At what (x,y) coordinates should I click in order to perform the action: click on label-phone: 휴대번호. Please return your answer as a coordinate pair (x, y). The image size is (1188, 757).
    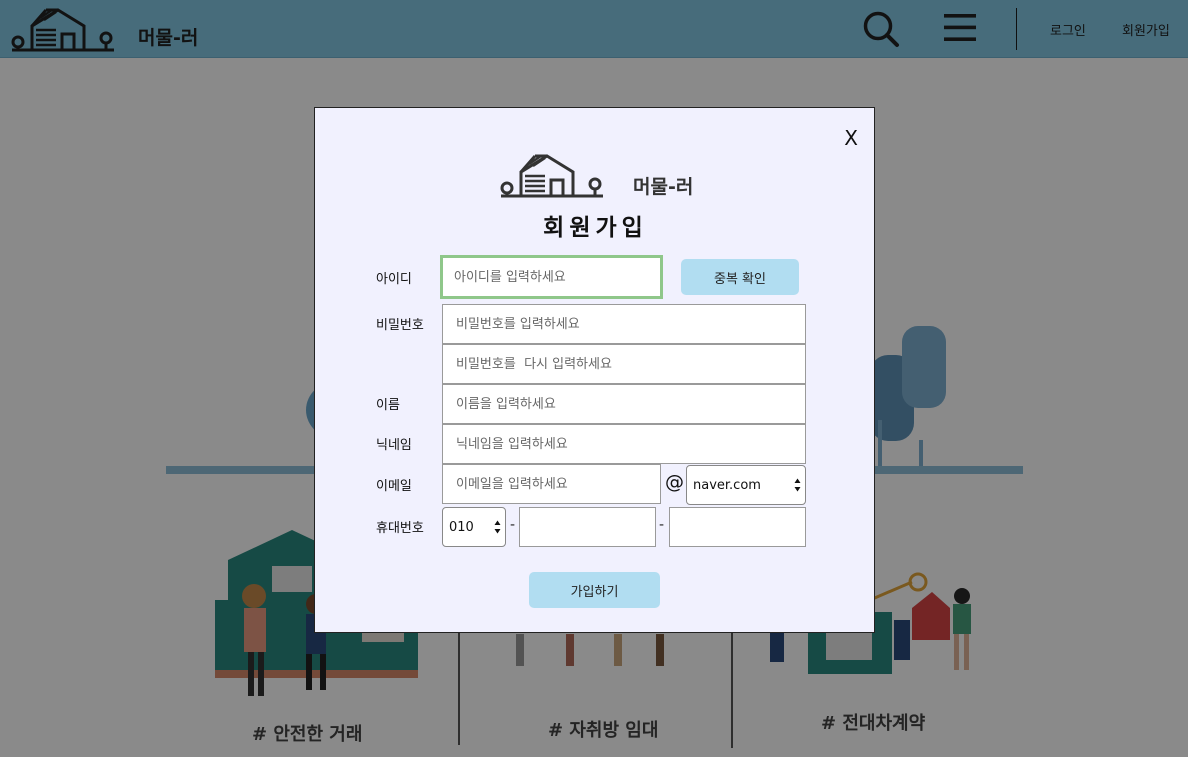
    Looking at the image, I should click on (400, 528).